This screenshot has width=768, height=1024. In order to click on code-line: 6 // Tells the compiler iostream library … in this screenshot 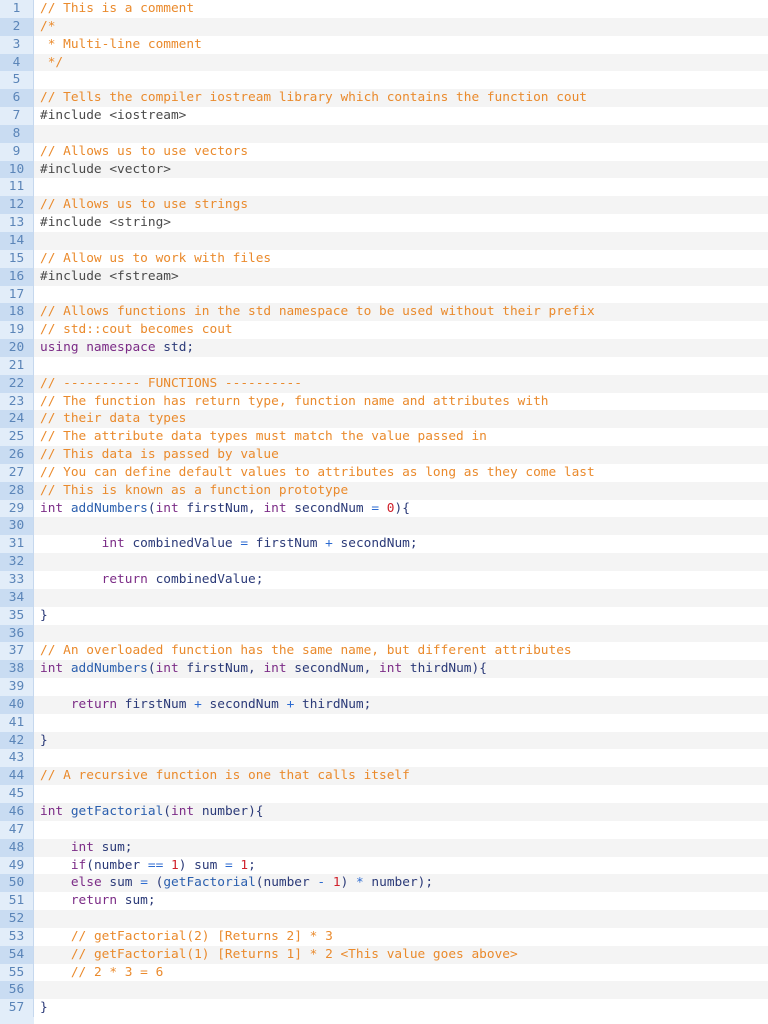, I will do `click(384, 98)`.